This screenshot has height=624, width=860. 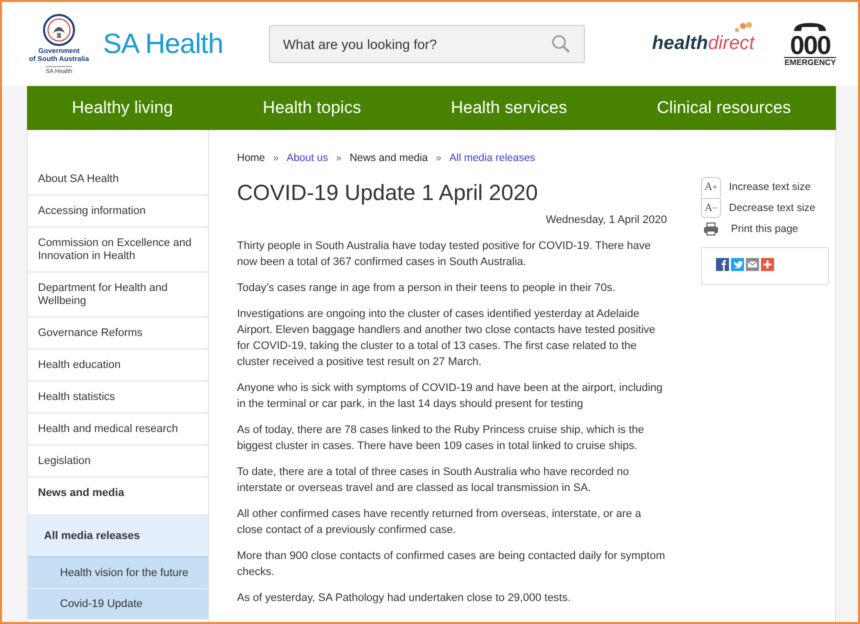 I want to click on publish-date: Wednesday, 1 April 2020, so click(x=605, y=220).